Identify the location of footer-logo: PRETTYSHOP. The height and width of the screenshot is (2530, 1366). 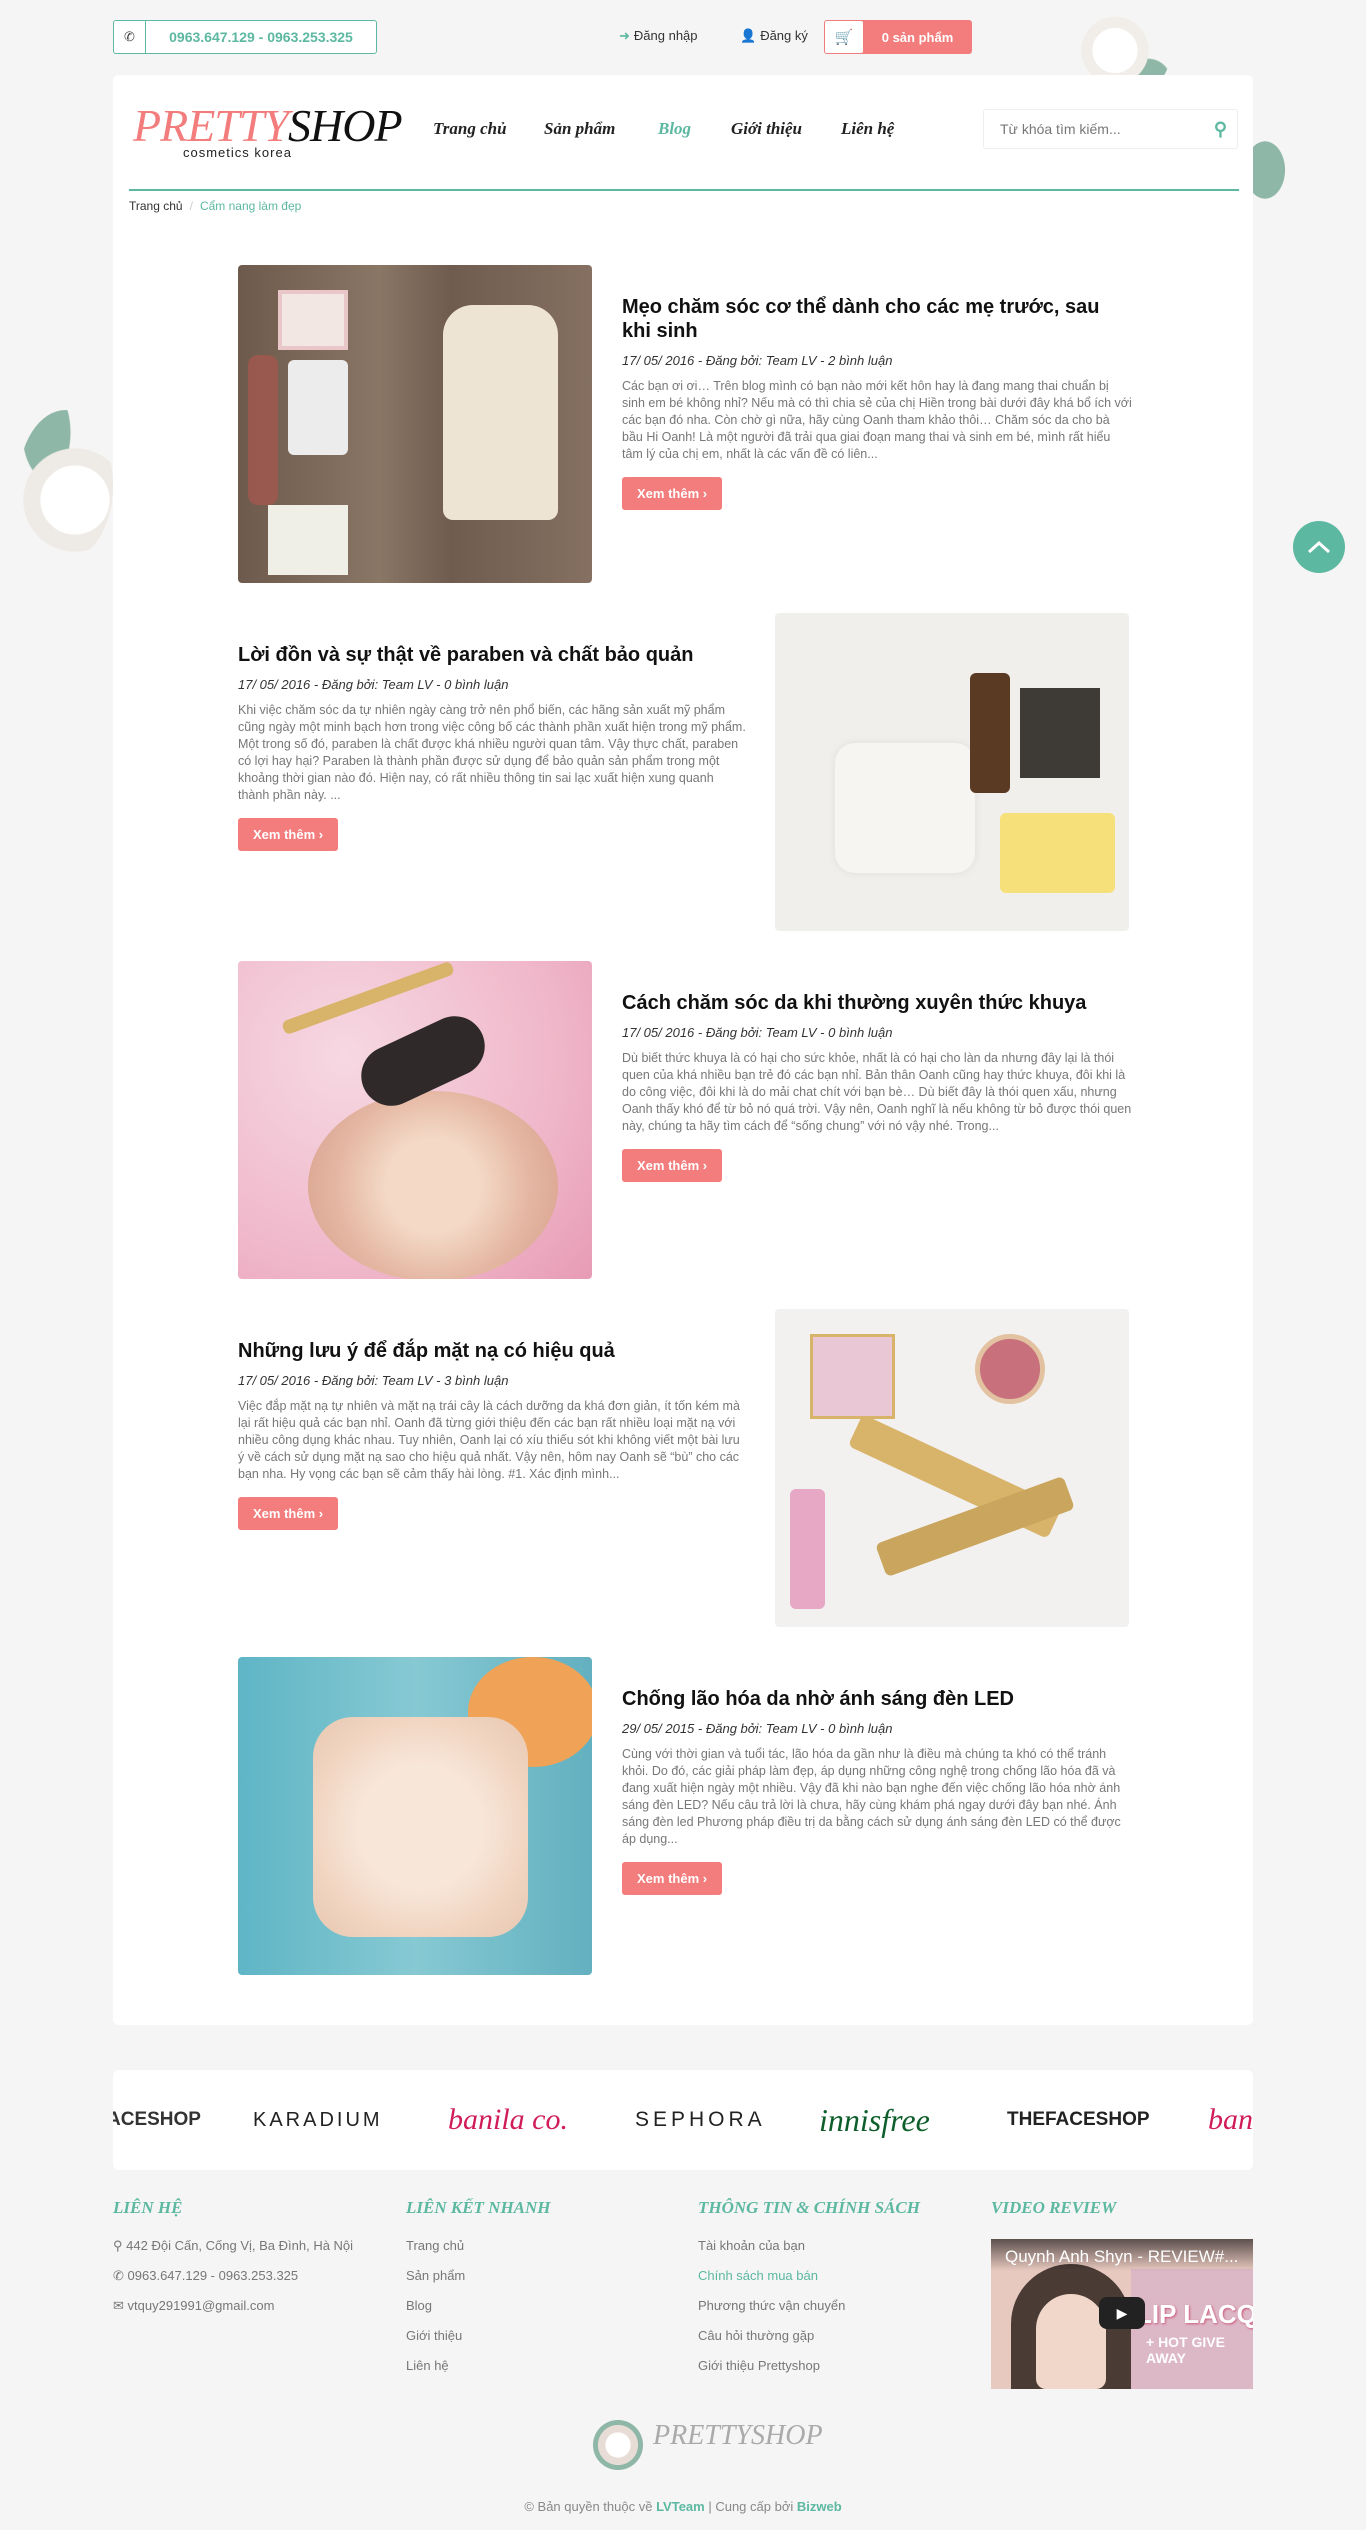
(738, 2436).